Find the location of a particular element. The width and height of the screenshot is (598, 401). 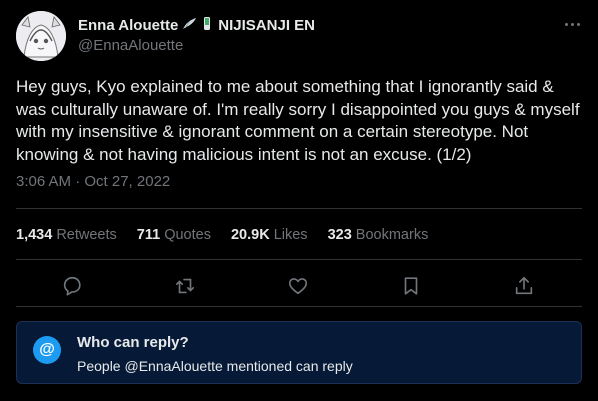

author-name-row: Enna Alouette NIJISANJI EN is located at coordinates (196, 25).